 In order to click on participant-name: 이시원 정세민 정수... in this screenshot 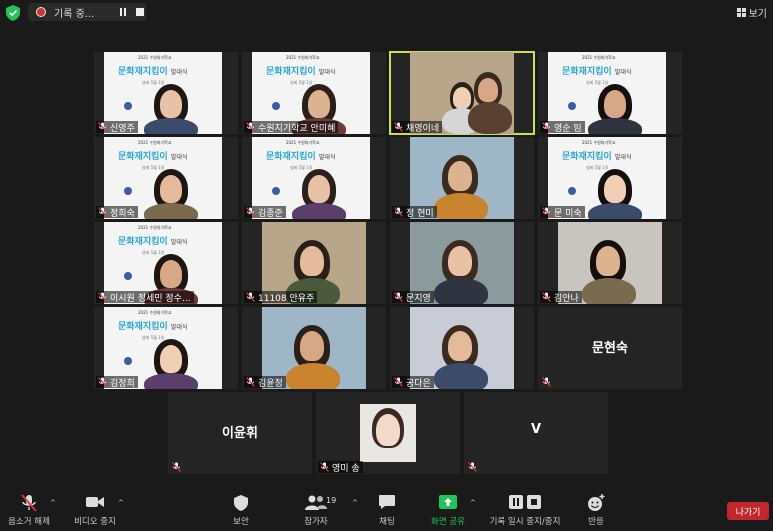, I will do `click(150, 298)`.